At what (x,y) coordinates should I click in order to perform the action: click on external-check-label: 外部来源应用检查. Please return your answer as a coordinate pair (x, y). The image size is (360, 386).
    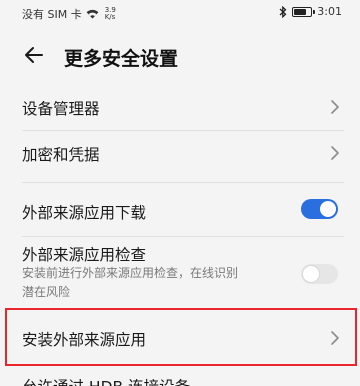
    Looking at the image, I should click on (84, 255).